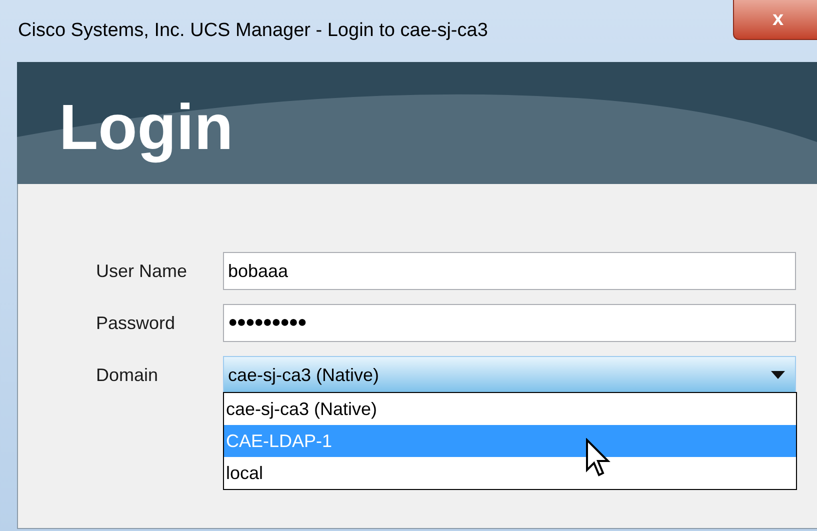  What do you see at coordinates (510, 473) in the screenshot?
I see `dropdown-option: local` at bounding box center [510, 473].